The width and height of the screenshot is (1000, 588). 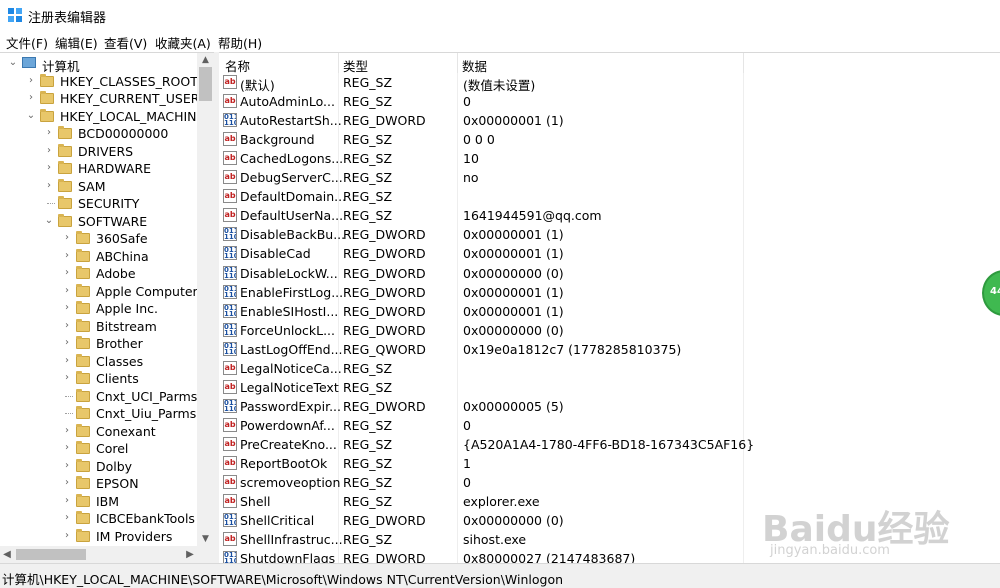 What do you see at coordinates (609, 83) in the screenshot?
I see `value-row: ab (默认) REG_SZ (数值未设置)` at bounding box center [609, 83].